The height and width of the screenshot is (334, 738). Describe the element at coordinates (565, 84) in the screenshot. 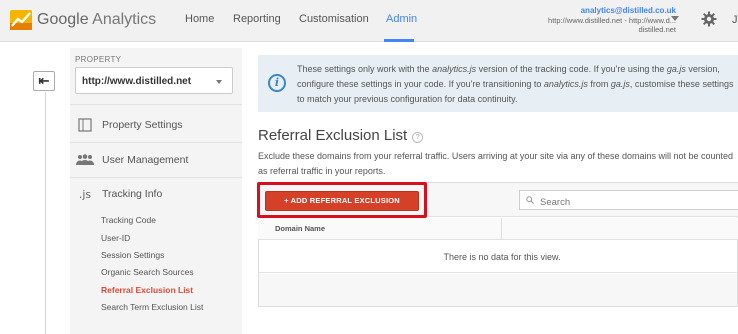

I see `notice-em3: analytics.js` at that location.